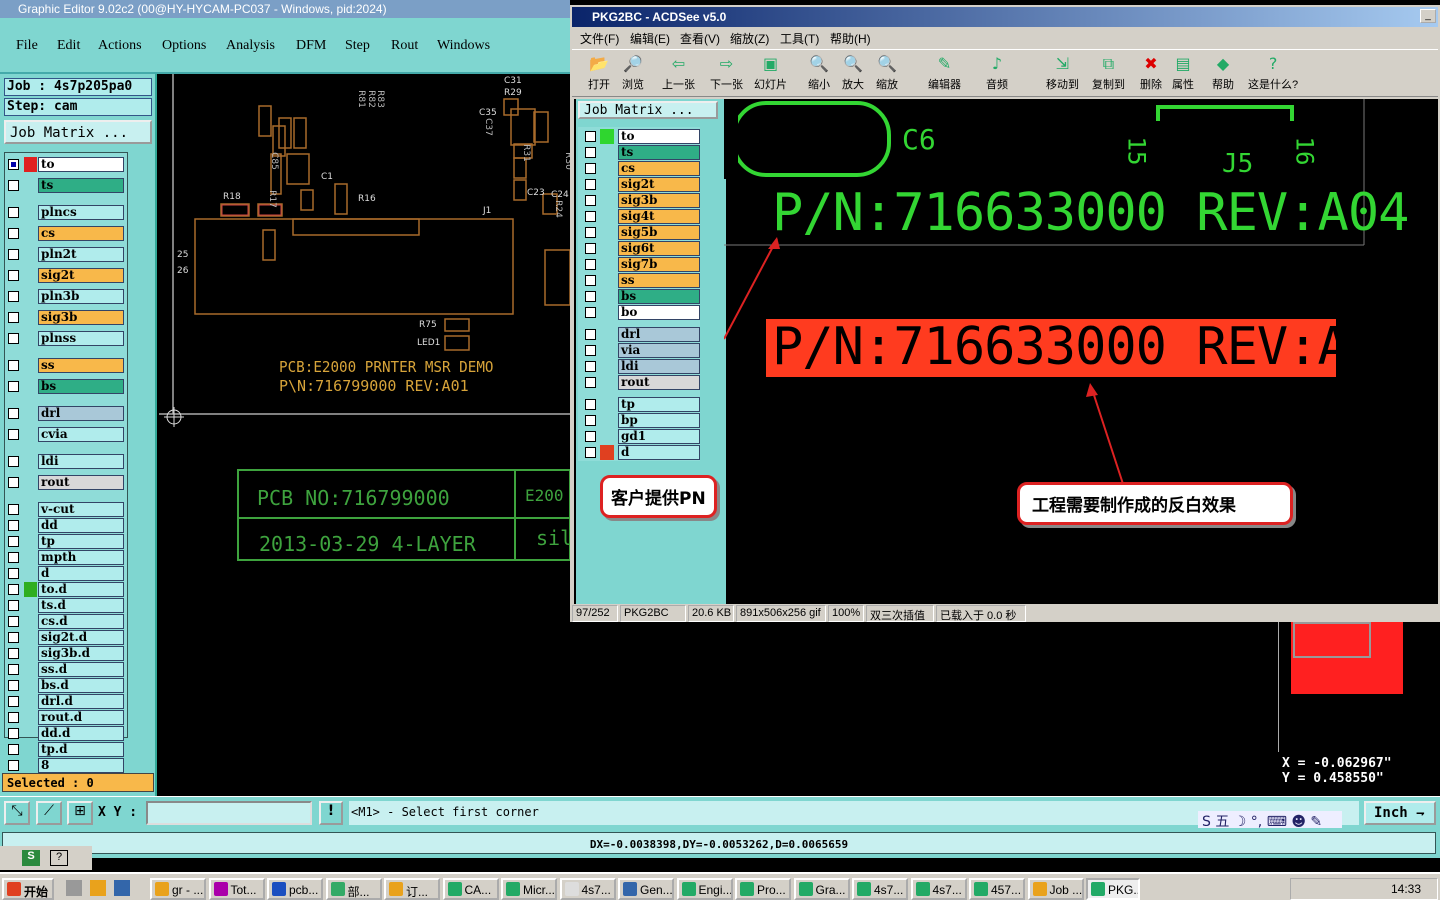 Image resolution: width=1440 pixels, height=900 pixels. I want to click on layer-row: ts, so click(67, 185).